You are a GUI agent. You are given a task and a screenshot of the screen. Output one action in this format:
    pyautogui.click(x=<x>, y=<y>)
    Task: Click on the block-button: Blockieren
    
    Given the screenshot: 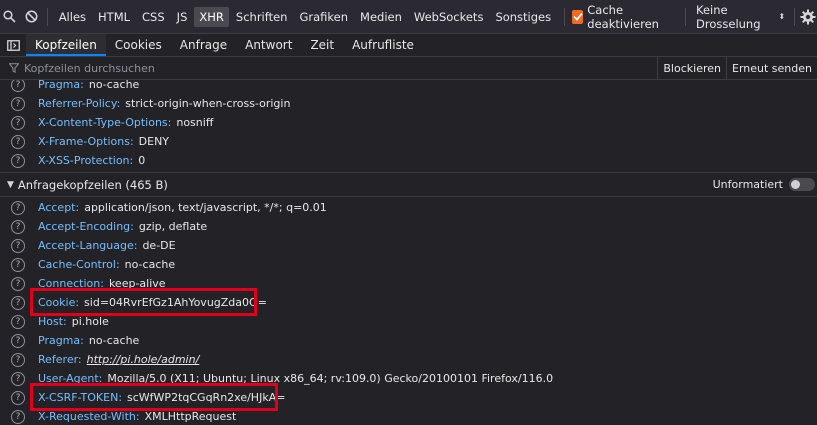 What is the action you would take?
    pyautogui.click(x=691, y=68)
    